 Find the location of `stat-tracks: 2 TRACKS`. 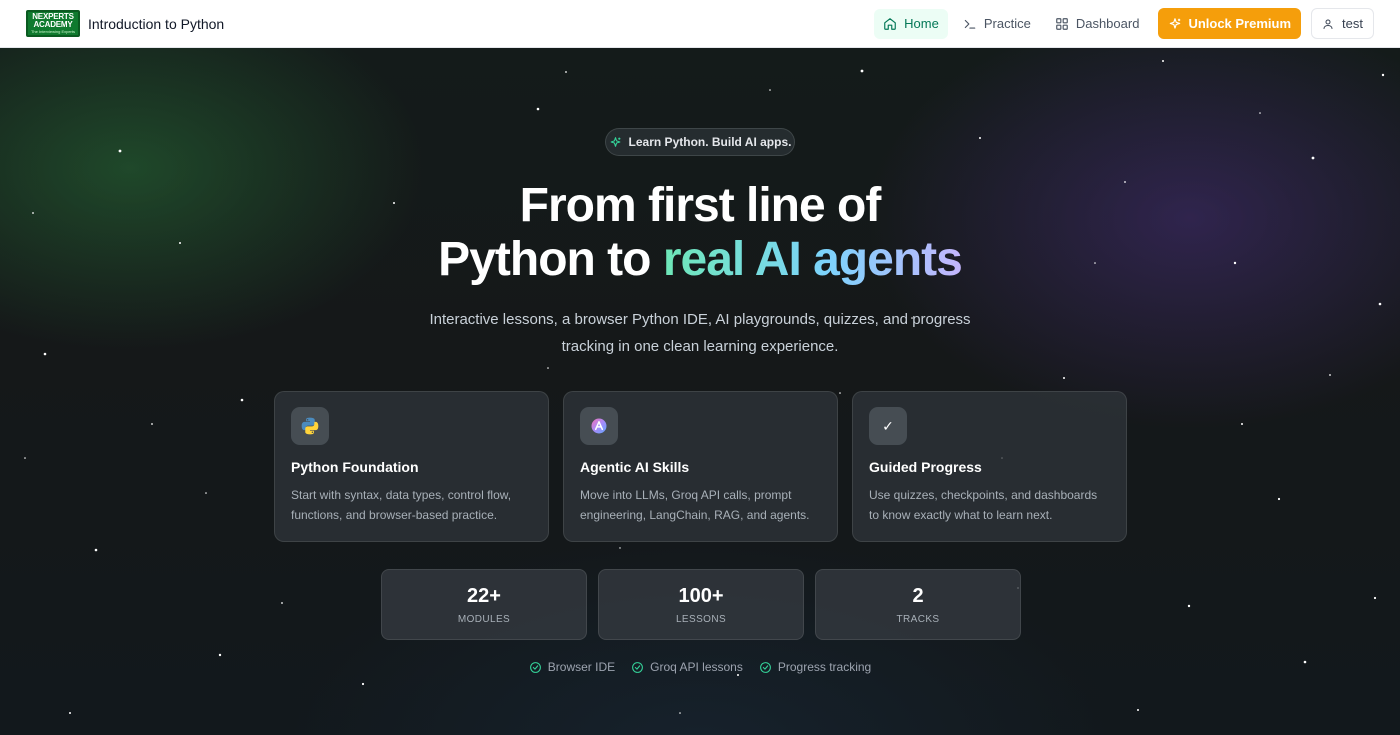

stat-tracks: 2 TRACKS is located at coordinates (918, 604).